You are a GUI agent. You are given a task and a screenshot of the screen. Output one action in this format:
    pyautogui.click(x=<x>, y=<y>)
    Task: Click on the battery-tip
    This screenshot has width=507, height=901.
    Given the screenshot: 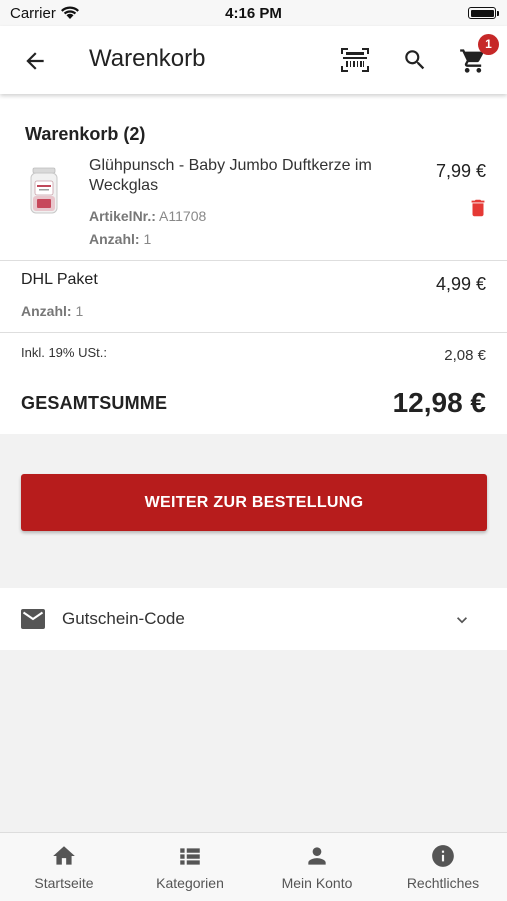 What is the action you would take?
    pyautogui.click(x=498, y=13)
    